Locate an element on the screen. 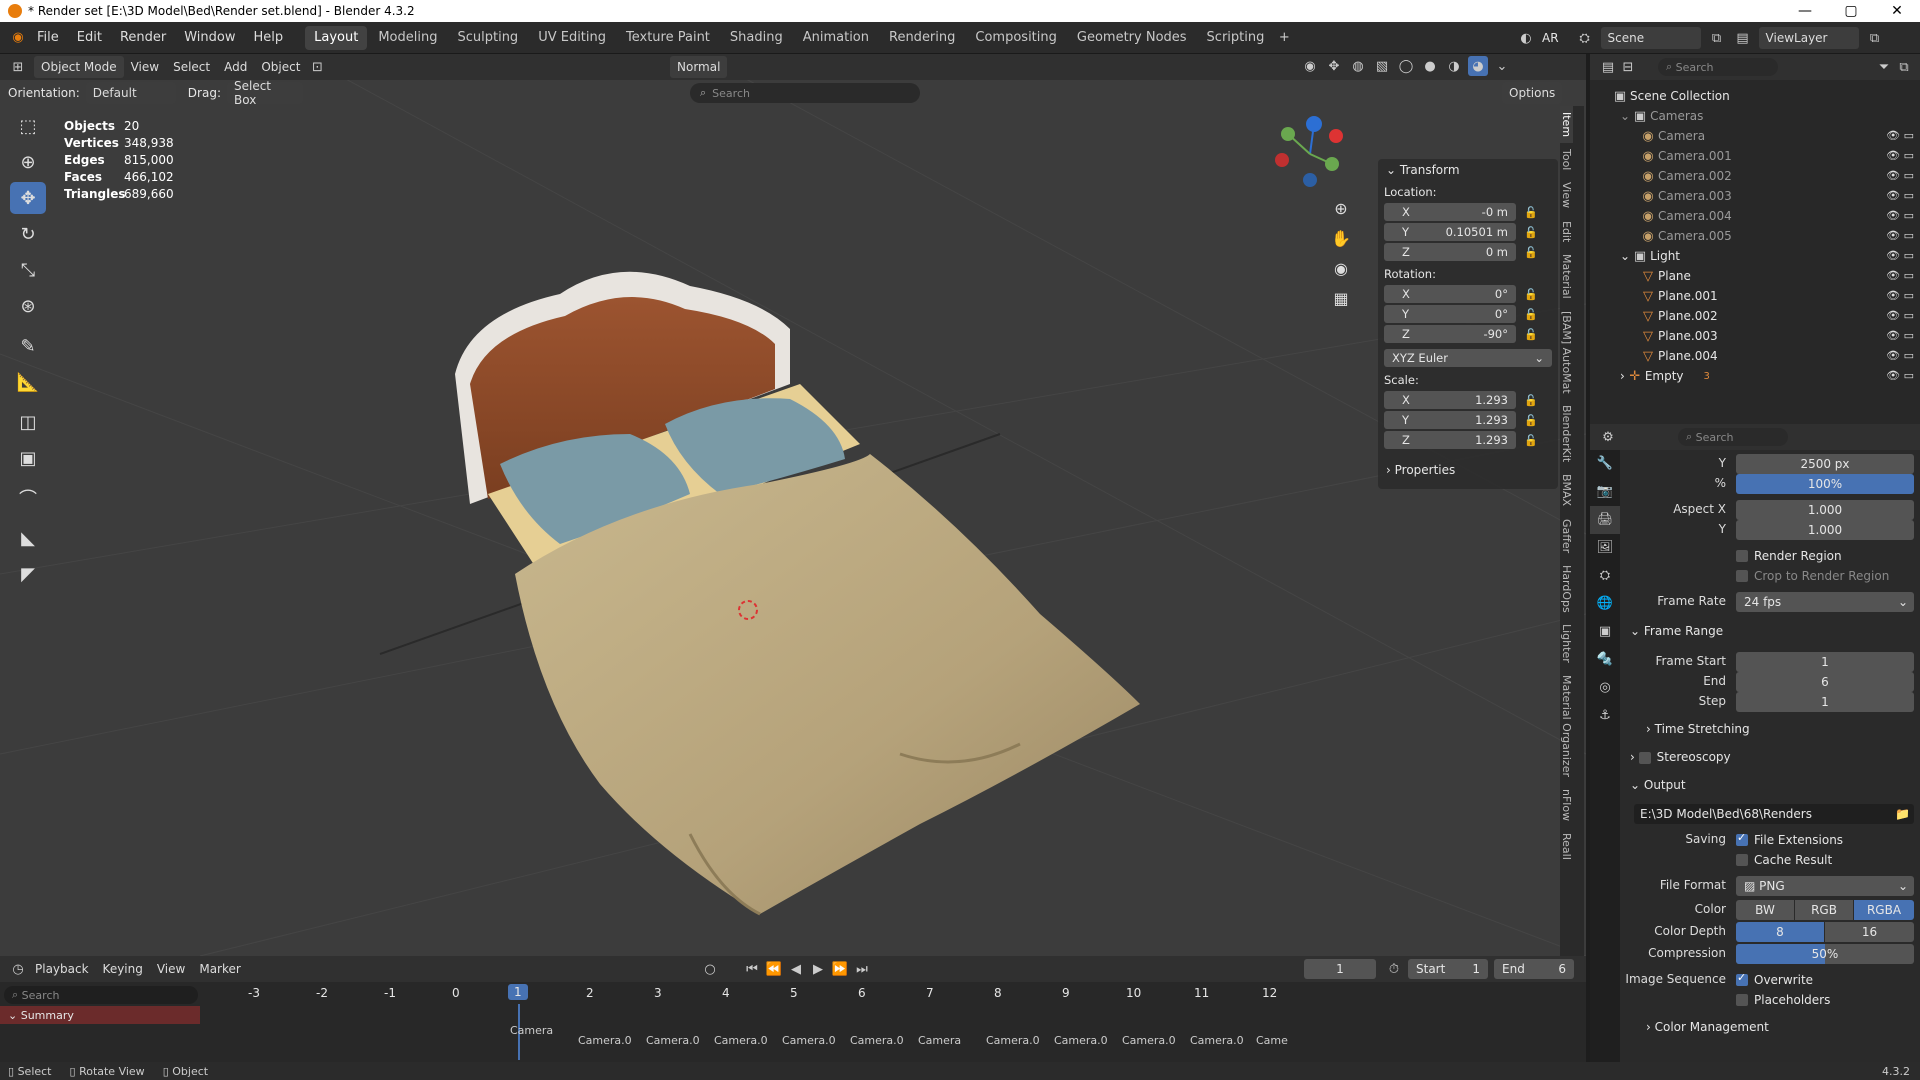  tab-nflow: nFlow is located at coordinates (1566, 805).